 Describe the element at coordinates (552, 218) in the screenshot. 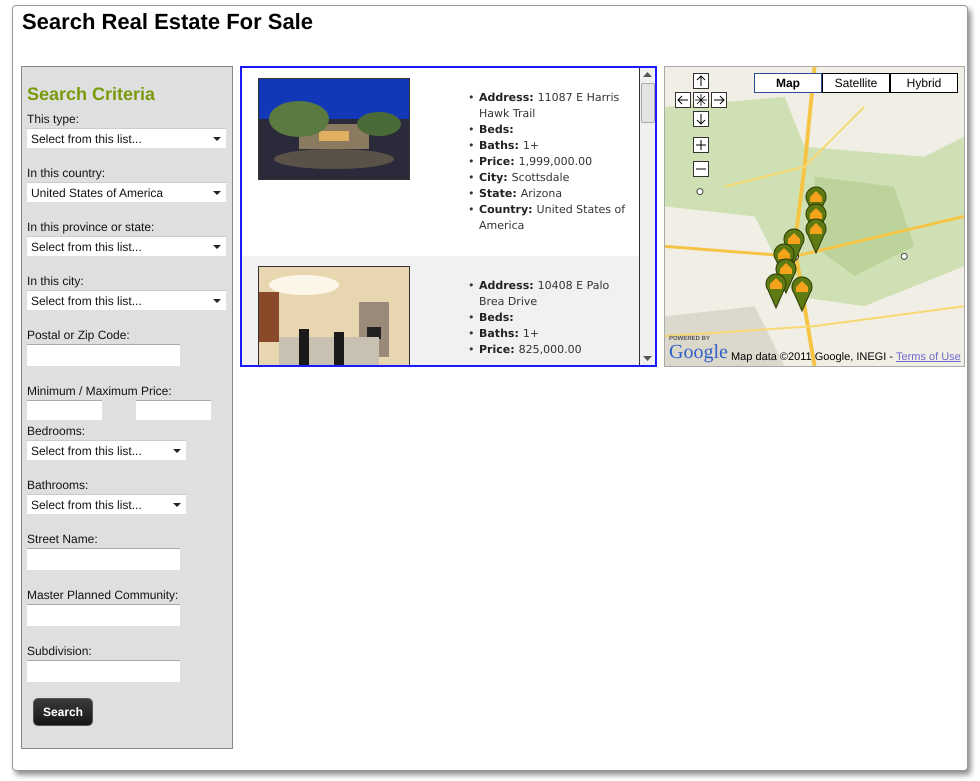

I see `listing-detail: Country: United States of America` at that location.